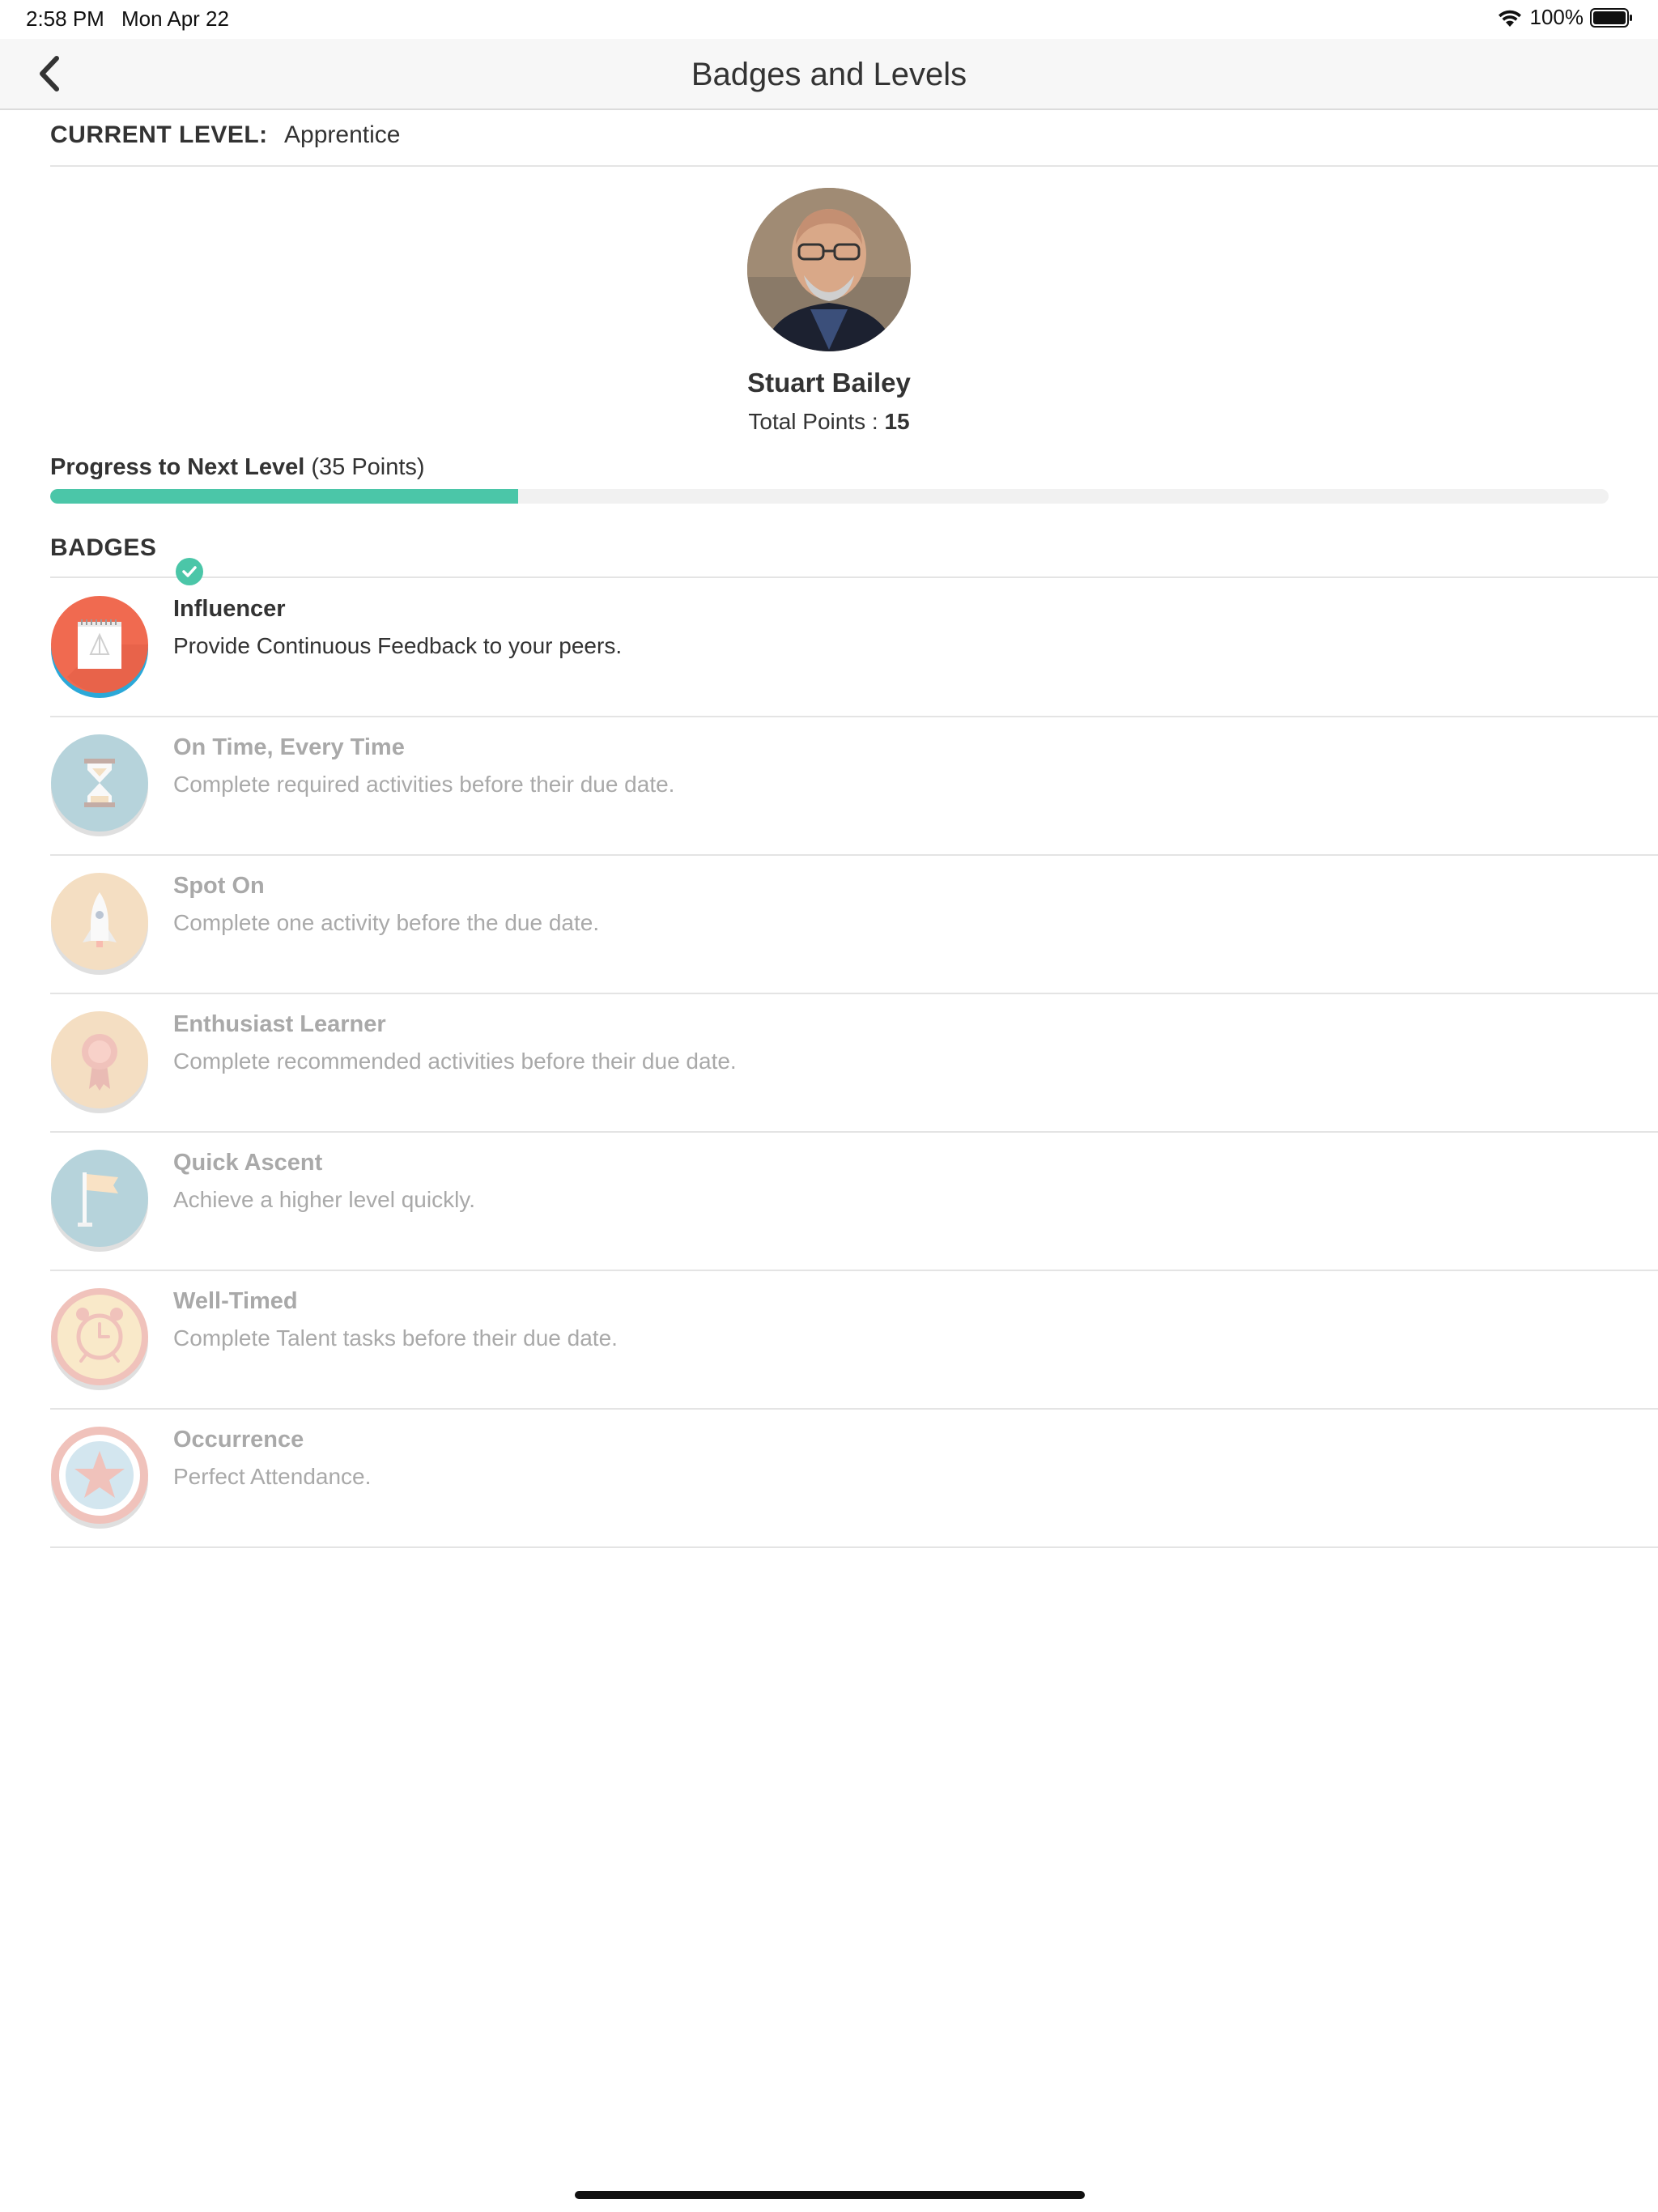 Image resolution: width=1658 pixels, height=2212 pixels. Describe the element at coordinates (99, 787) in the screenshot. I see `hourglass-icon` at that location.